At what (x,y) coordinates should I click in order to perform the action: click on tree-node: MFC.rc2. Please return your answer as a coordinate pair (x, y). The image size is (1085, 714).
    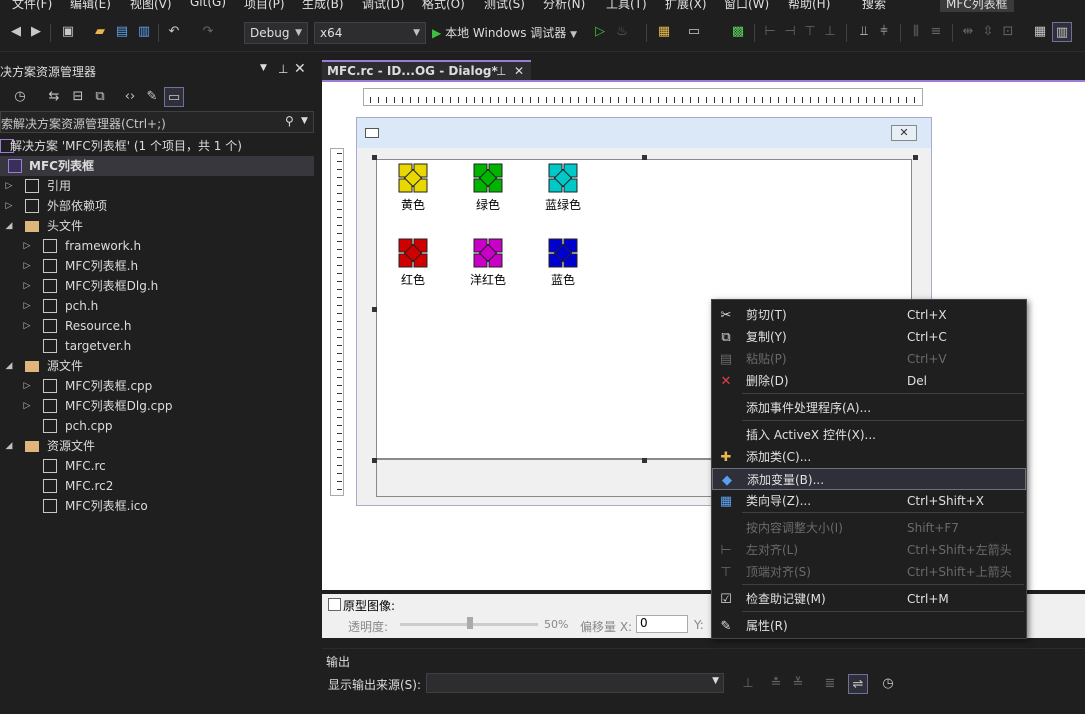
    Looking at the image, I should click on (157, 486).